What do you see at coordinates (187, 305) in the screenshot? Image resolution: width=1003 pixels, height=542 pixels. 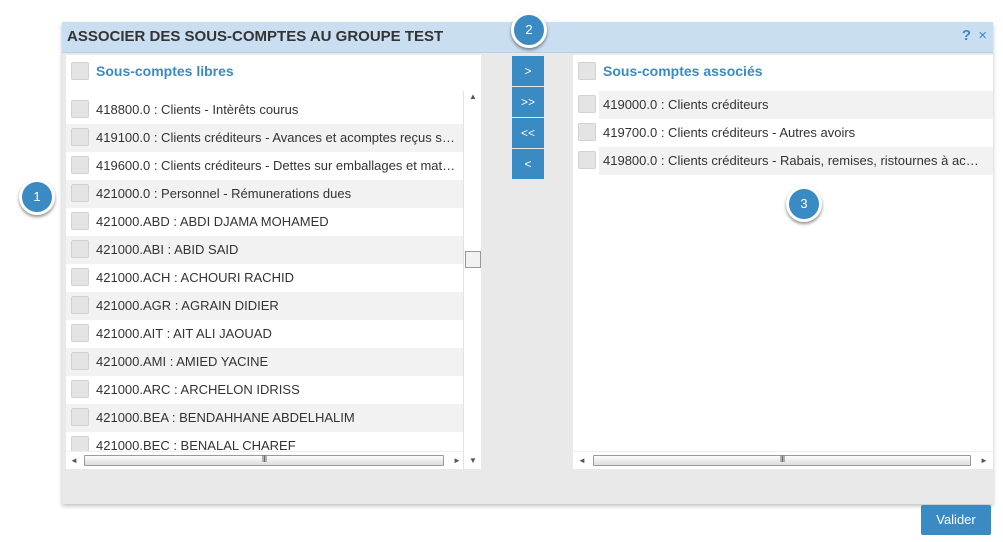 I see `item-label: 421000.AGR : AGRAIN DIDIER` at bounding box center [187, 305].